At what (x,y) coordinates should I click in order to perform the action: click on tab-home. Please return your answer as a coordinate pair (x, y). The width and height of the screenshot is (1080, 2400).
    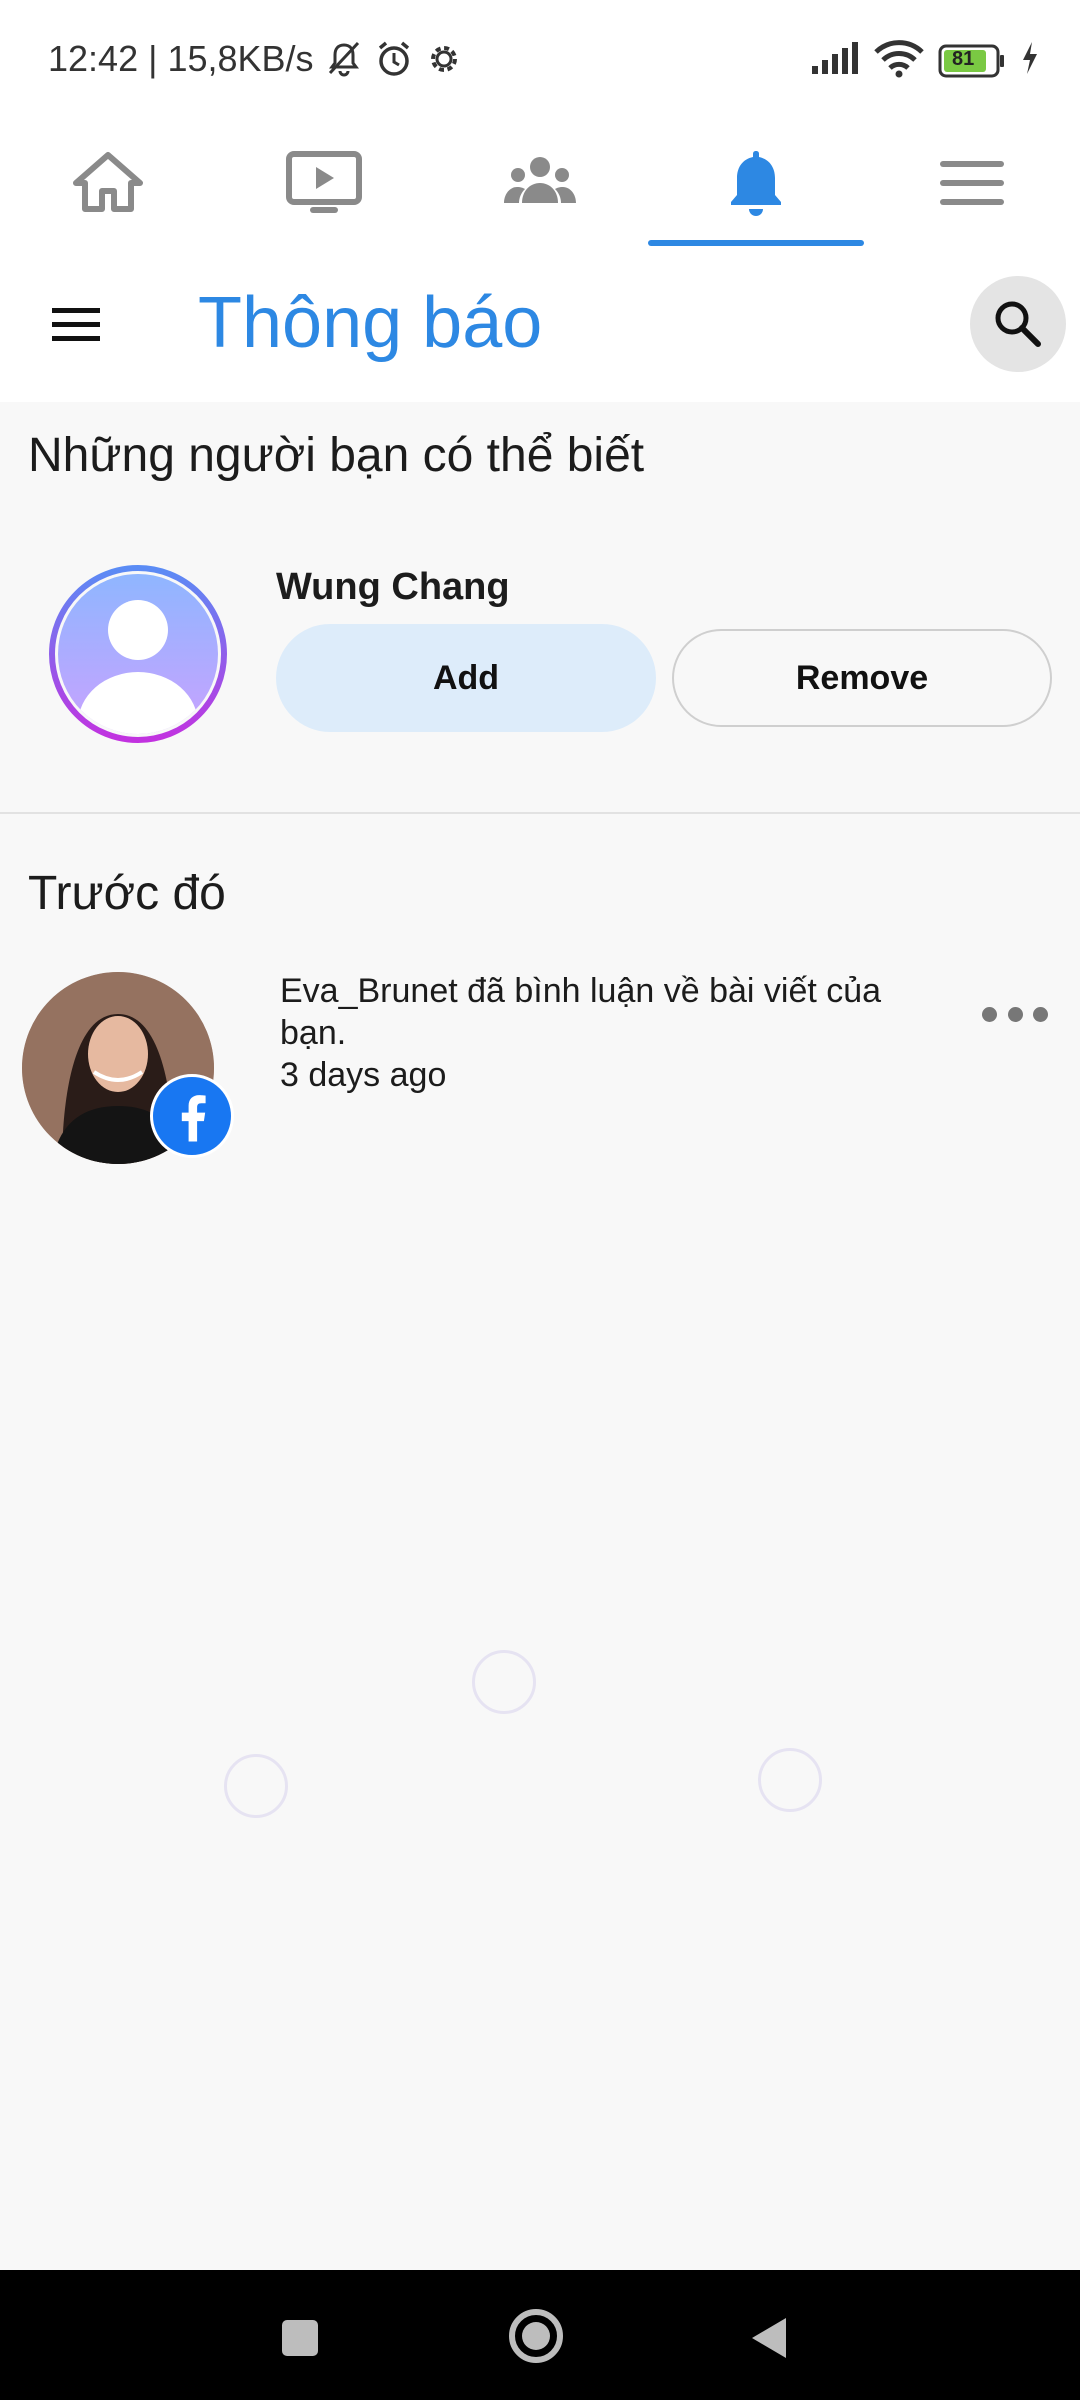
    Looking at the image, I should click on (108, 183).